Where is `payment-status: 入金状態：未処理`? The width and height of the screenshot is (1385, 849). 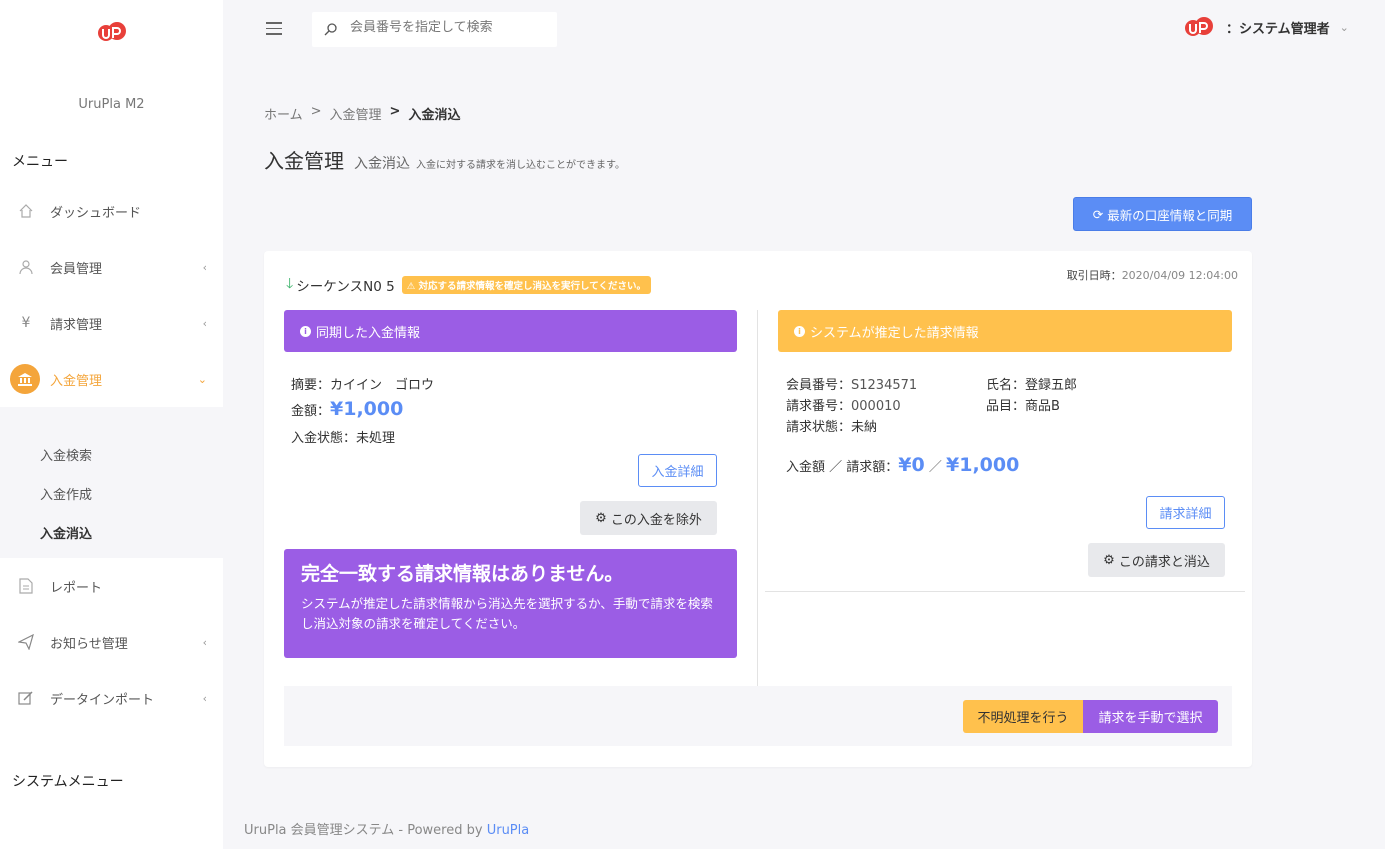
payment-status: 入金状態：未処理 is located at coordinates (343, 436).